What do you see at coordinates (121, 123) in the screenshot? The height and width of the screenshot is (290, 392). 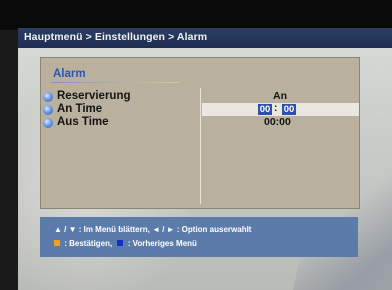 I see `menu-item-aus-time: Aus Time` at bounding box center [121, 123].